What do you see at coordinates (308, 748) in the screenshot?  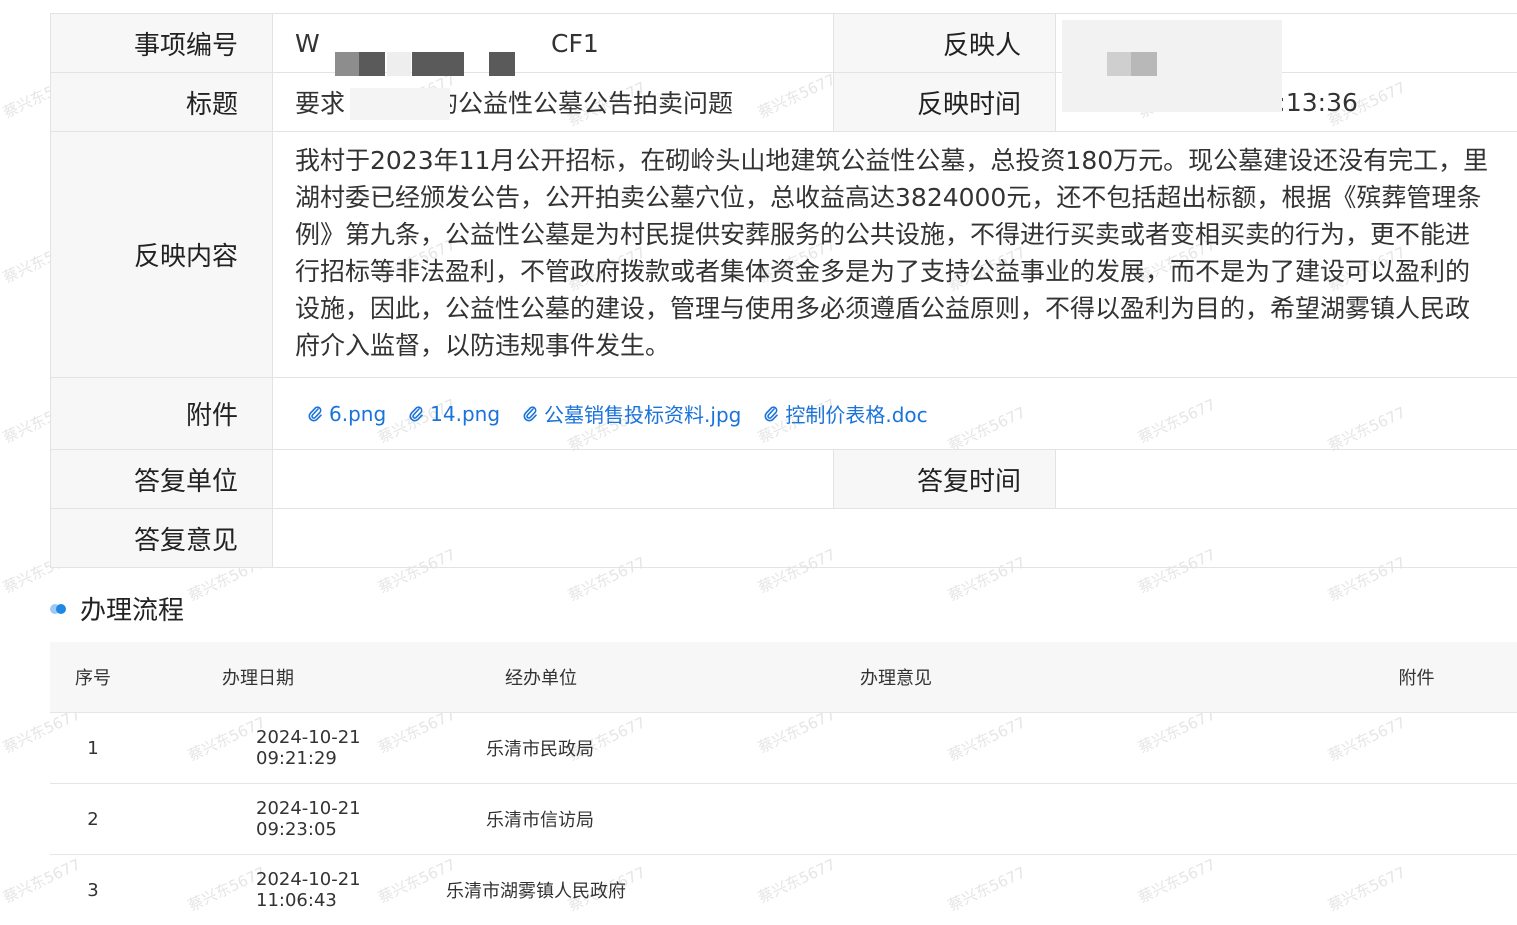 I see `cell-date: 2024-10-21 09:21:29` at bounding box center [308, 748].